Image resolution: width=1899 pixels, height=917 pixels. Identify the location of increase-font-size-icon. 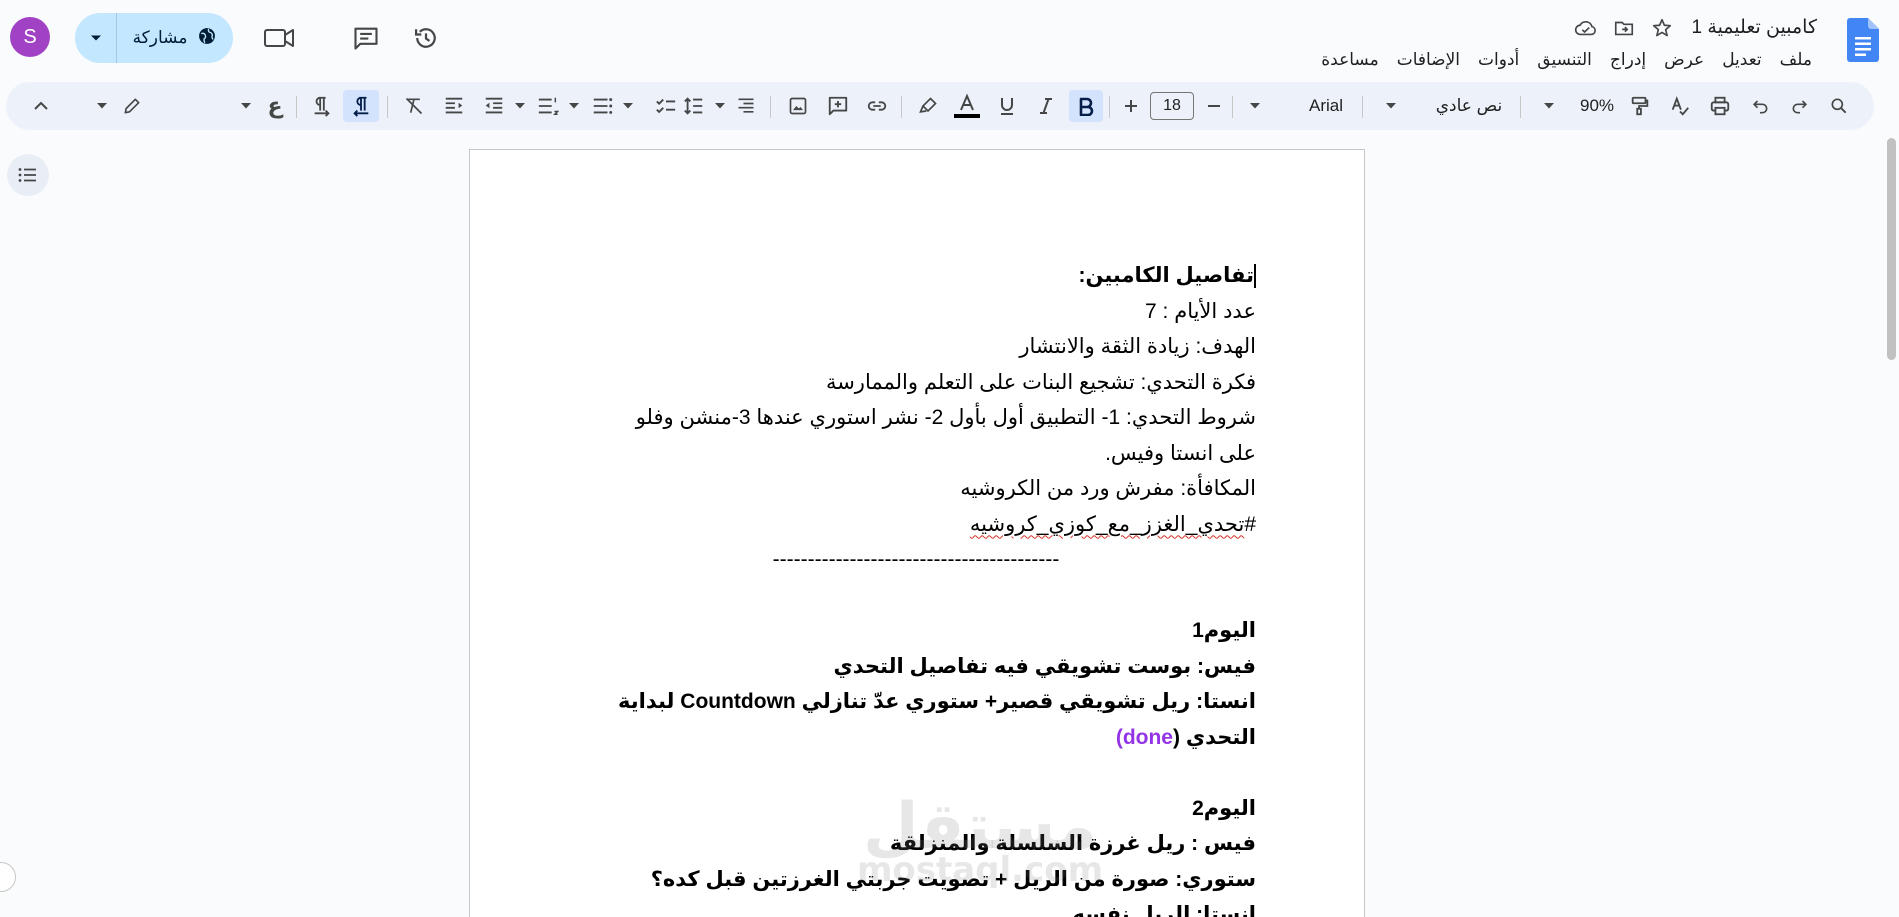
(1131, 106).